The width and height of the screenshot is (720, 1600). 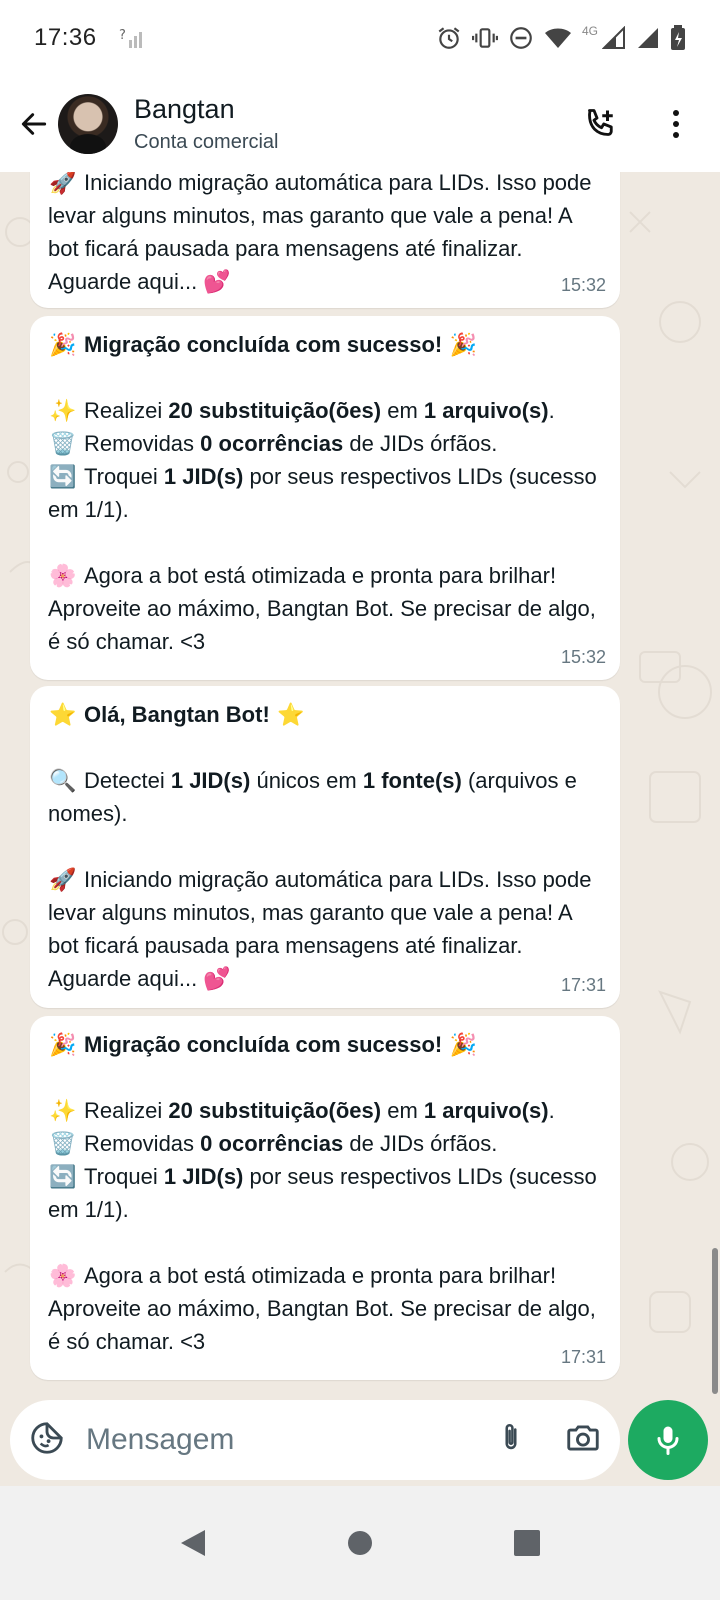 What do you see at coordinates (63, 780) in the screenshot?
I see `magnifier-emoji: 🔍` at bounding box center [63, 780].